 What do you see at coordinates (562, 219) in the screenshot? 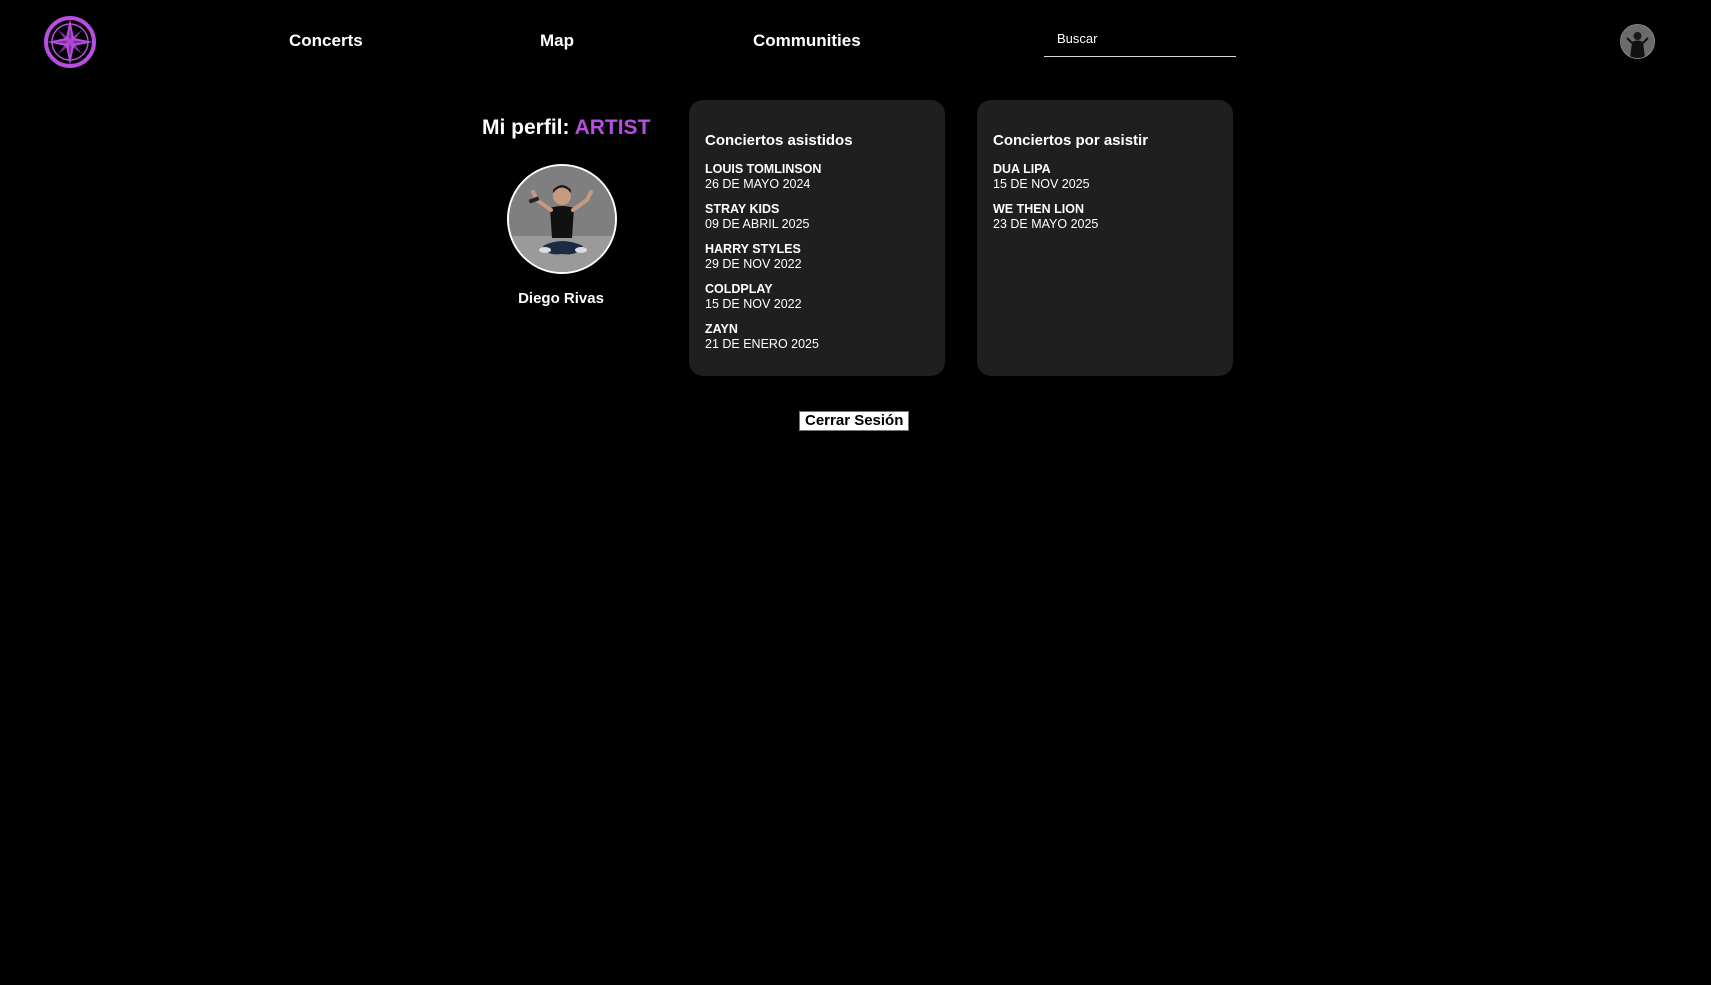
I see `profile-photo` at bounding box center [562, 219].